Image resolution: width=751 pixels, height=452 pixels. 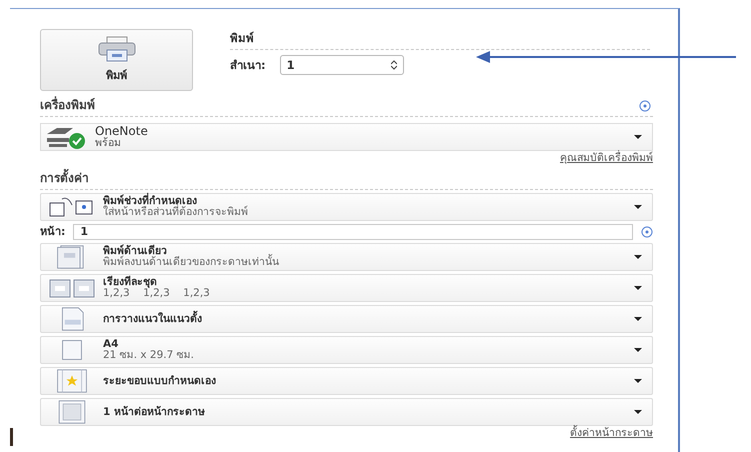 I want to click on pages-input-field: 1, so click(x=353, y=232).